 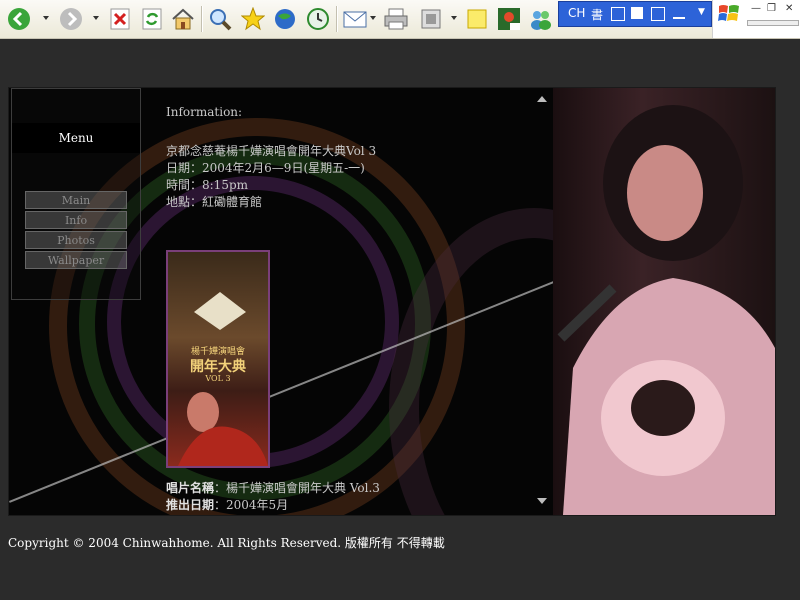 I want to click on search-icon, so click(x=220, y=19).